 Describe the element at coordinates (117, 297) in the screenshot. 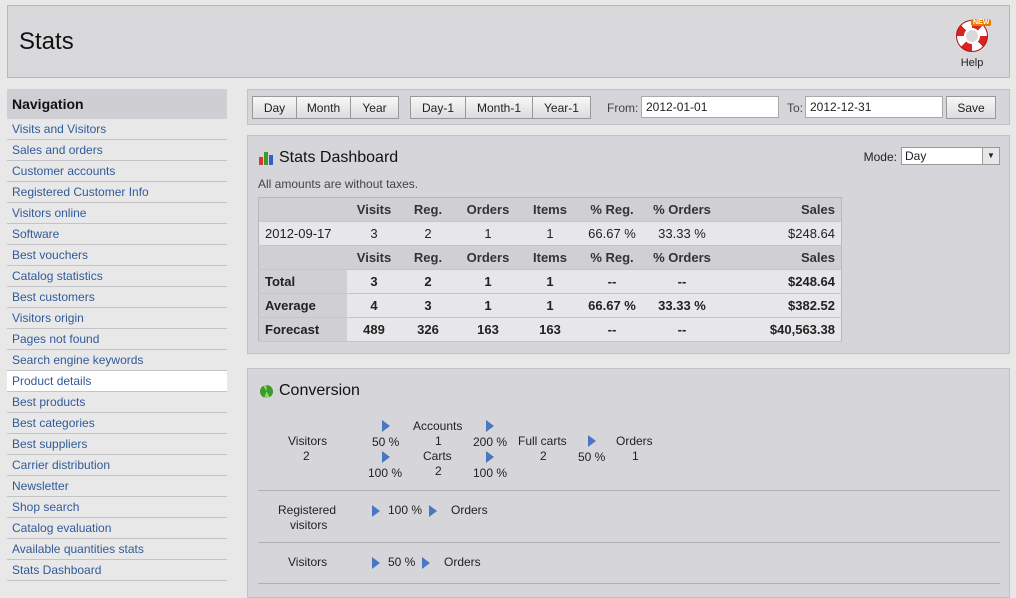

I see `sidebar-item: Best customers` at that location.